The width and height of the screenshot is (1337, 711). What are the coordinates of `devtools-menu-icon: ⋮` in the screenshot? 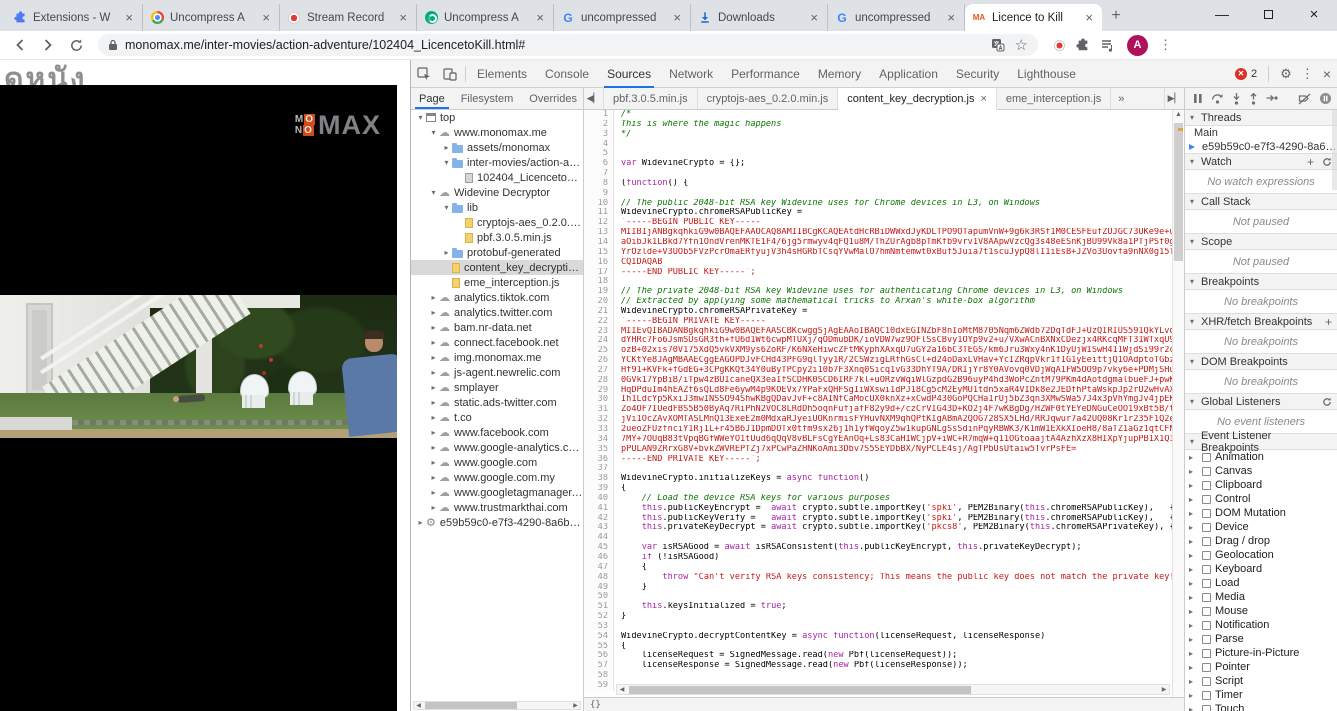 It's located at (1307, 74).